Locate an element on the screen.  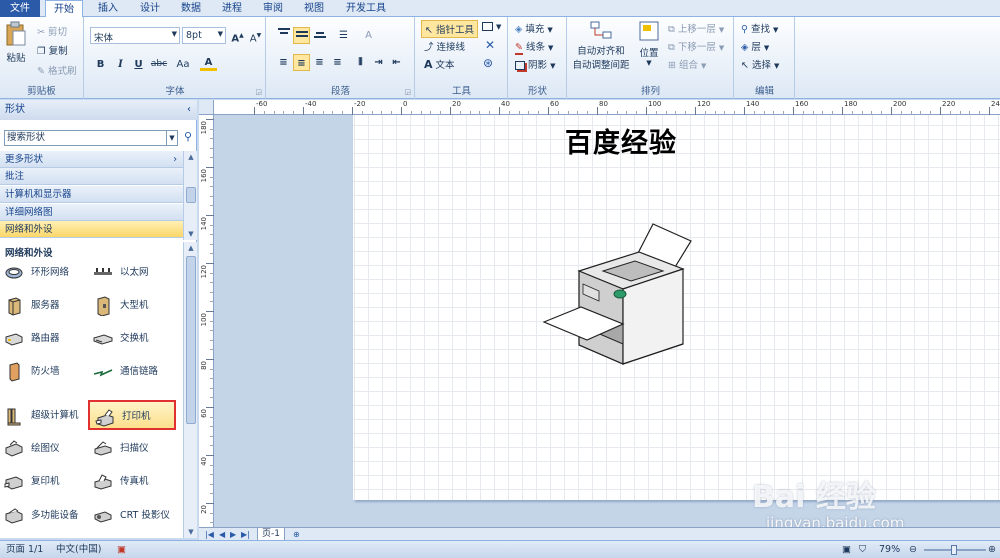
tab-view: 视图 is located at coordinates (314, 8).